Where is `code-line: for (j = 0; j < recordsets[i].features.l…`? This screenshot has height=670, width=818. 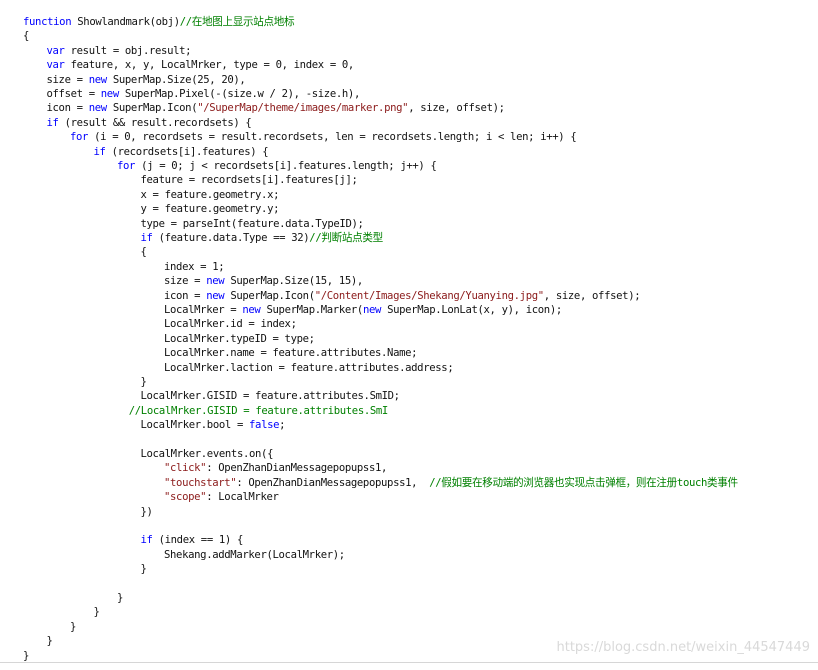
code-line: for (j = 0; j < recordsets[i].features.l… is located at coordinates (277, 166).